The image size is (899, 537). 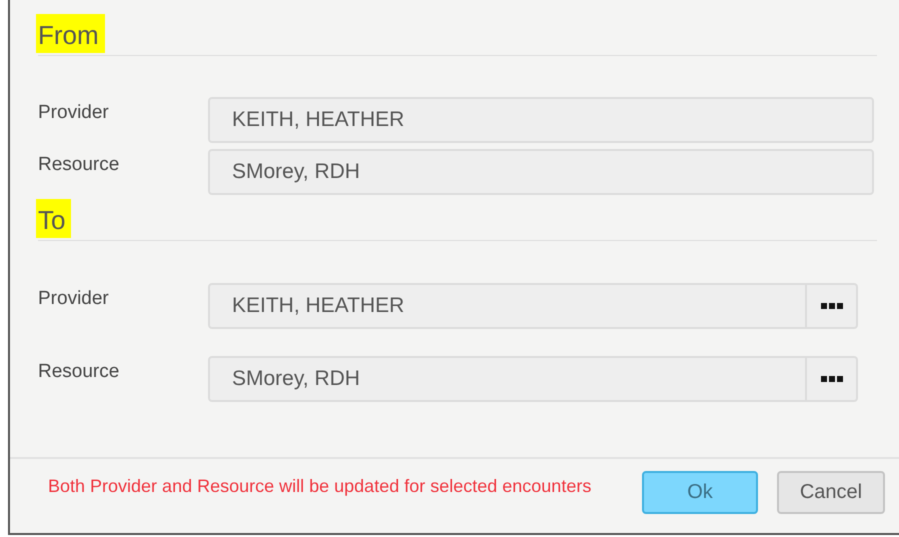 What do you see at coordinates (700, 492) in the screenshot?
I see `ok-button: Ok` at bounding box center [700, 492].